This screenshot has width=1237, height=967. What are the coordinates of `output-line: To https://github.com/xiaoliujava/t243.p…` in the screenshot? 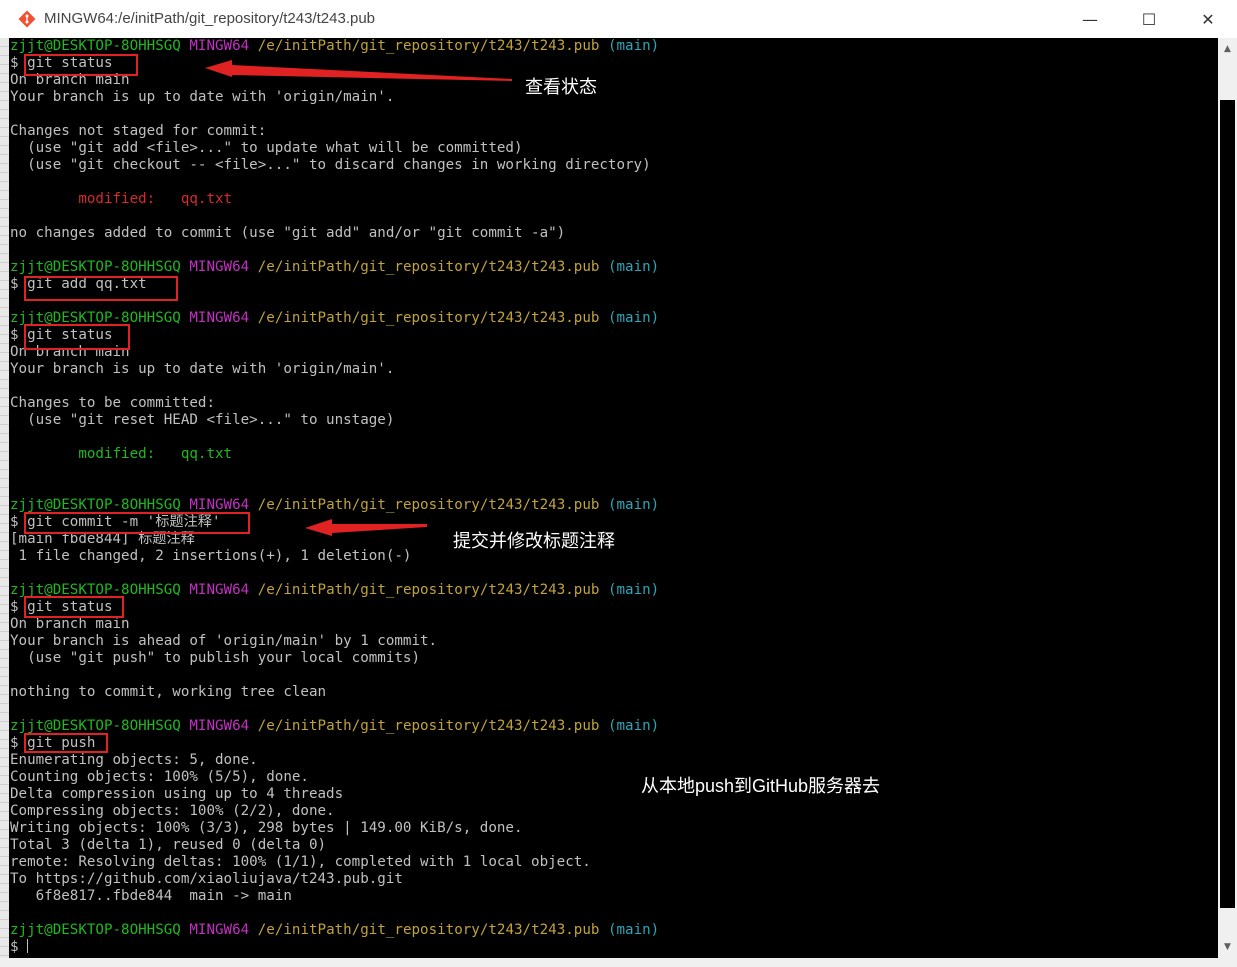 It's located at (206, 879).